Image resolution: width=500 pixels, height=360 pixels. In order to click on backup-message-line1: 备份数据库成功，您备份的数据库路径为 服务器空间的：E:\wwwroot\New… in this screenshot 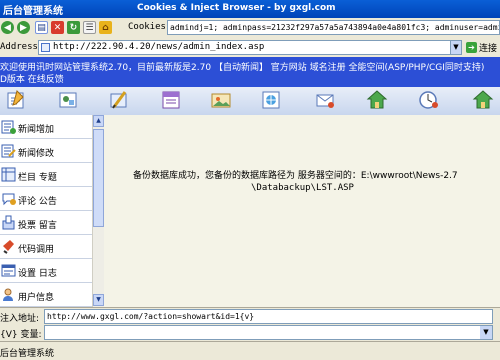, I will do `click(295, 176)`.